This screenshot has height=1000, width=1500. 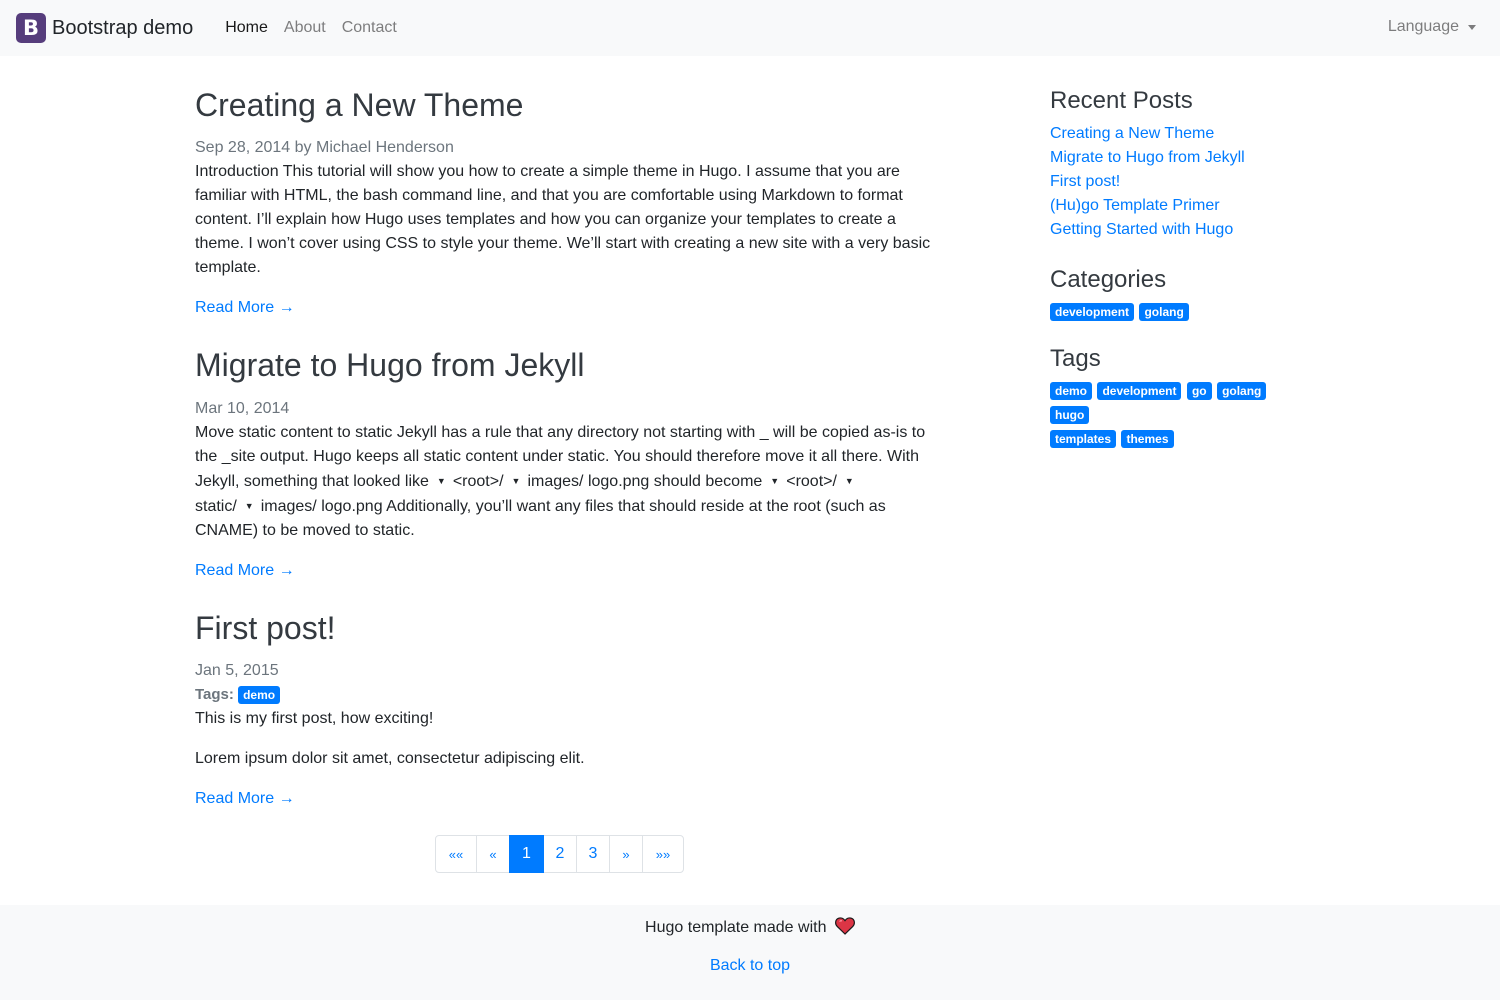 I want to click on categories-list: development golang, so click(x=1180, y=313).